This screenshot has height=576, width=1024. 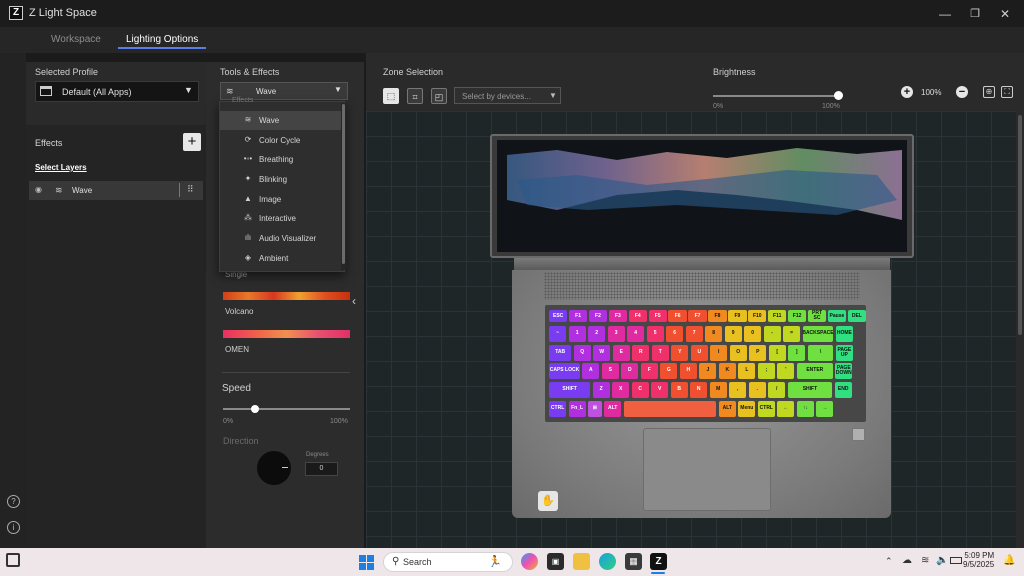 What do you see at coordinates (805, 409) in the screenshot?
I see `key: ↑↓` at bounding box center [805, 409].